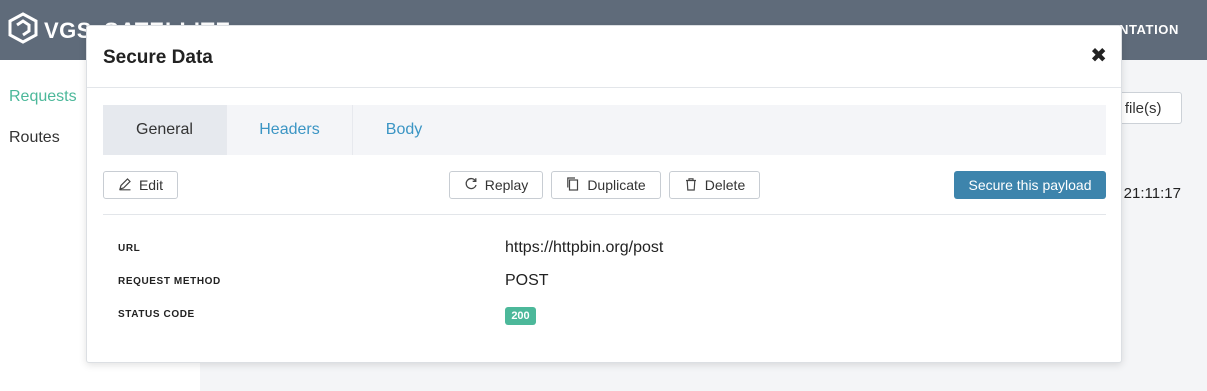  Describe the element at coordinates (151, 185) in the screenshot. I see `edit-button-label: Edit` at that location.